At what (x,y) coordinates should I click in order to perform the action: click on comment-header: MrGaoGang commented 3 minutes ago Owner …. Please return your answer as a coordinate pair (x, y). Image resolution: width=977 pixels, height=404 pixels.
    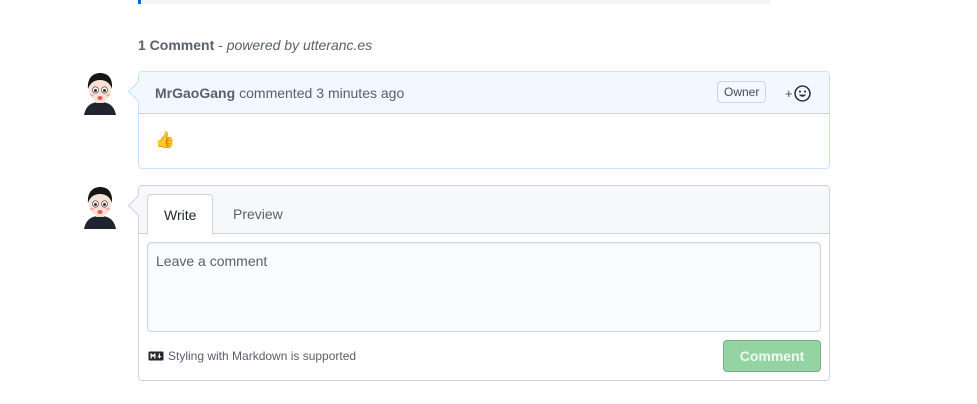
    Looking at the image, I should click on (484, 93).